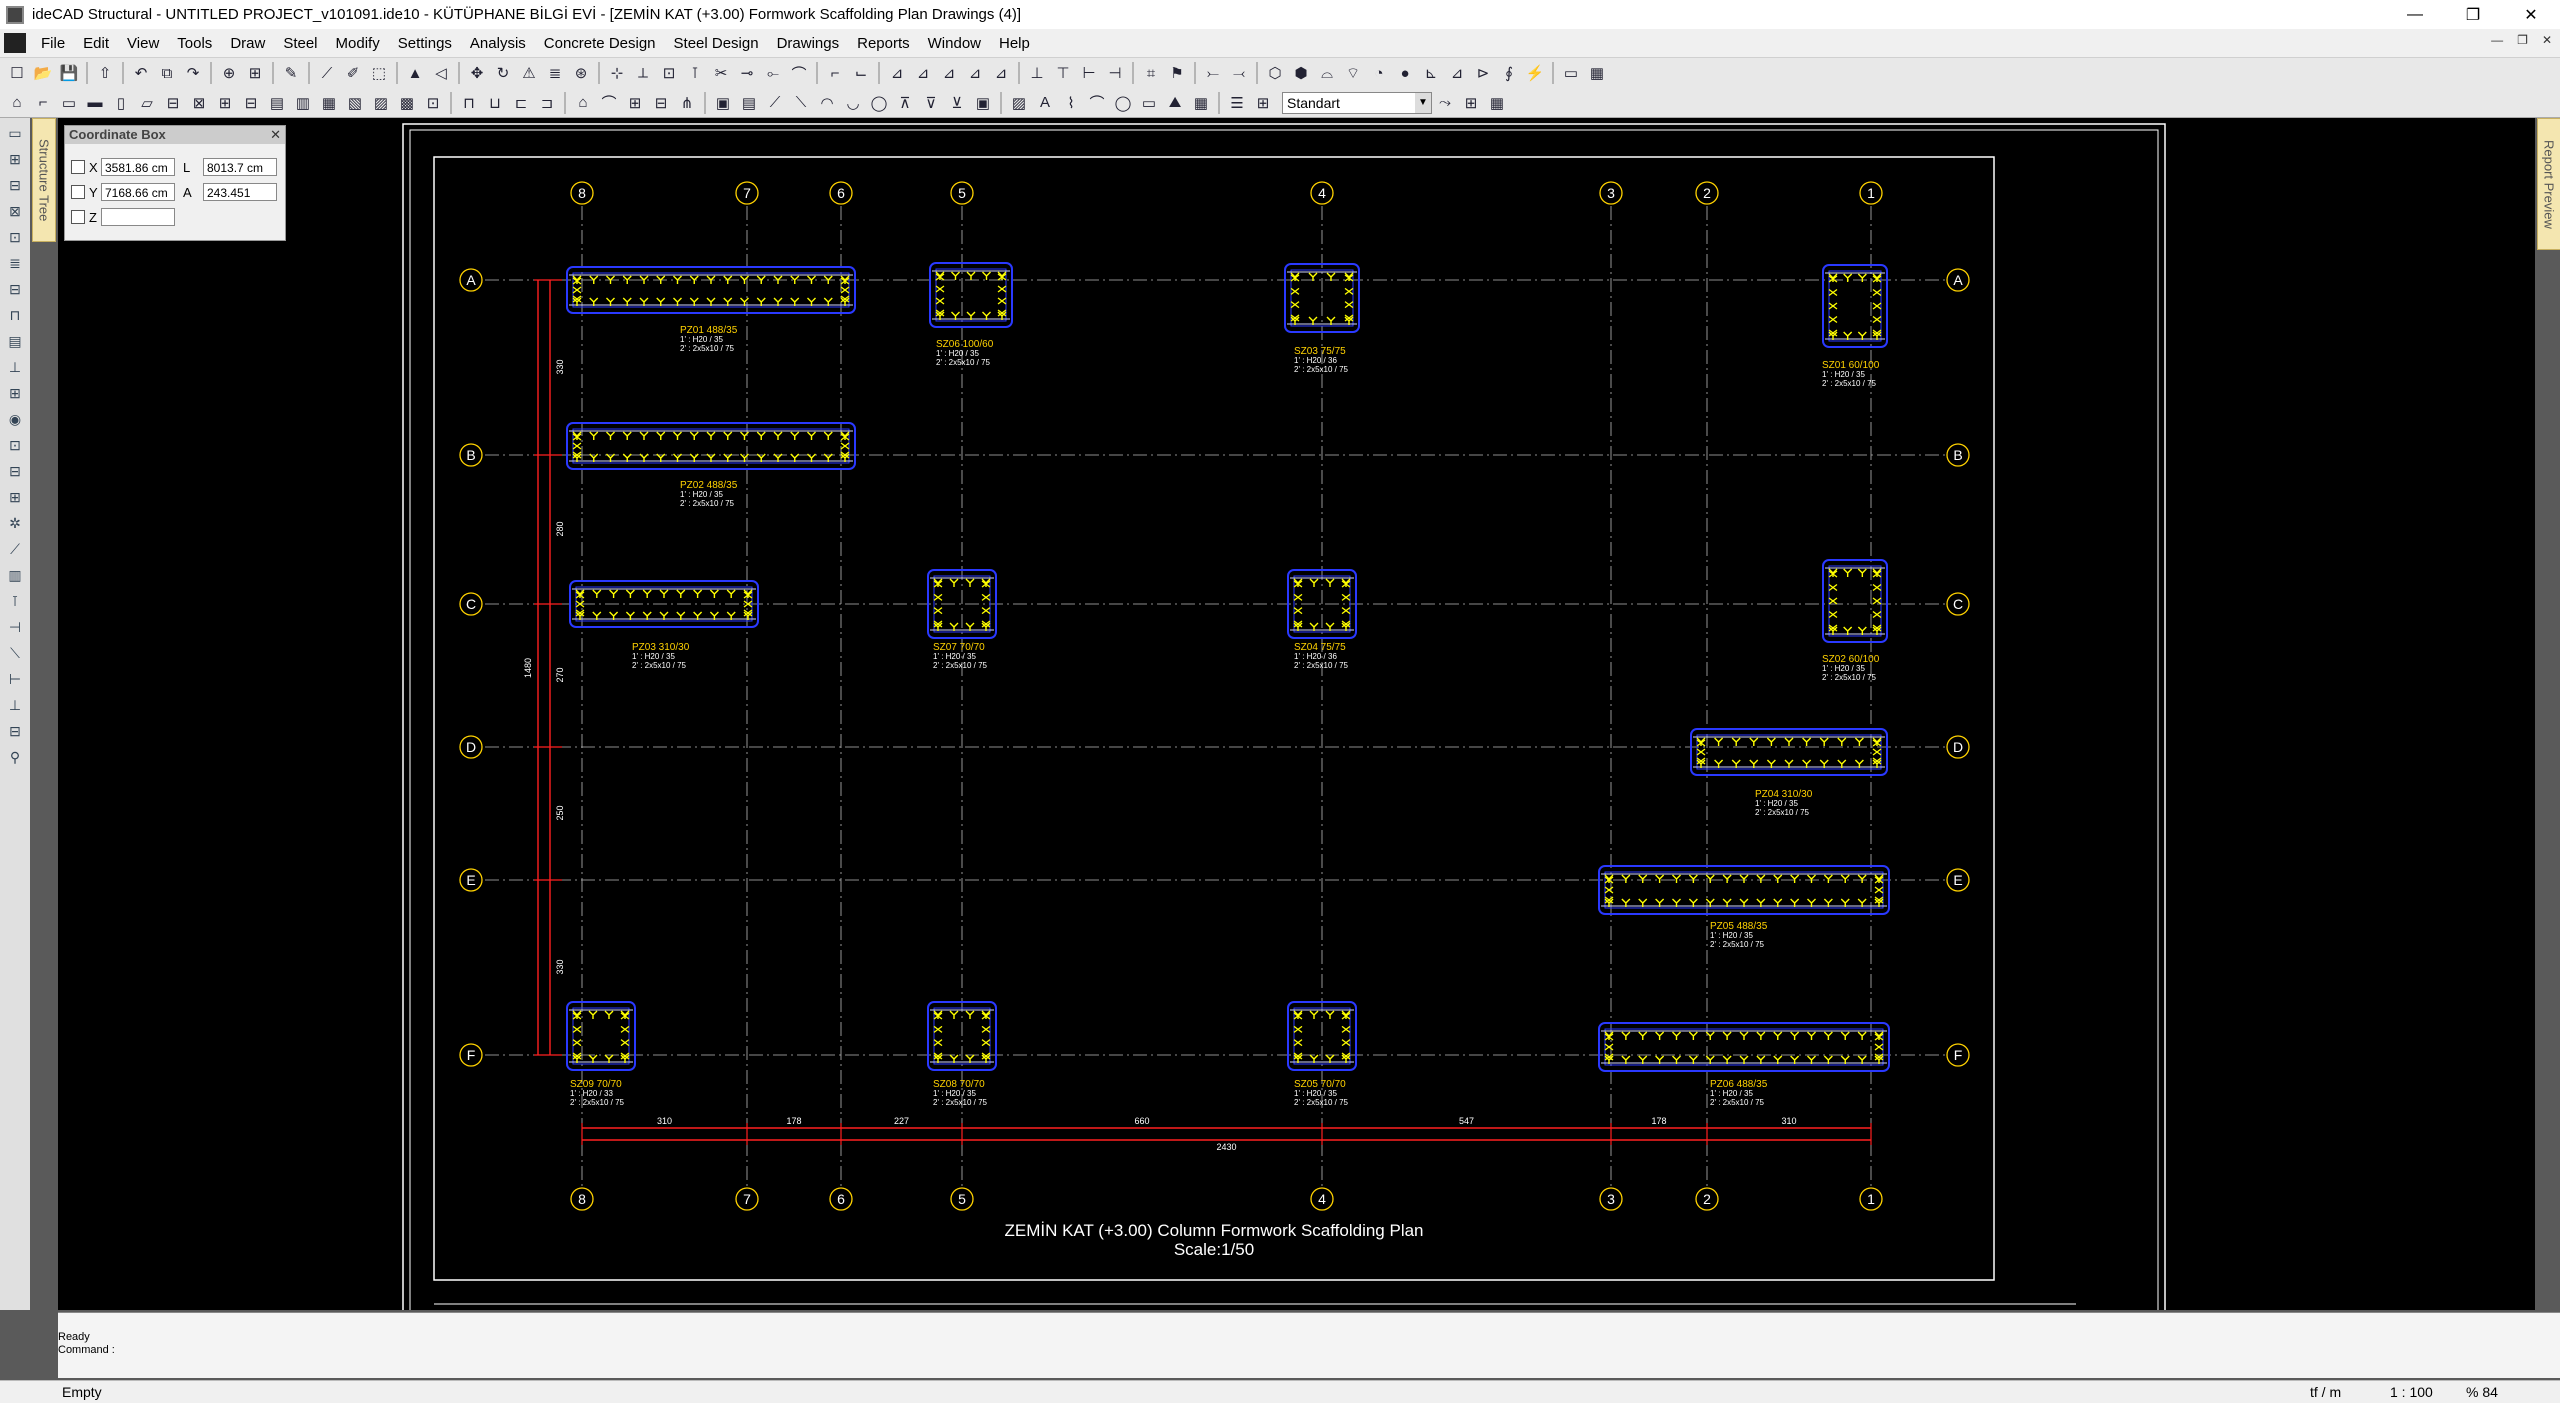 The height and width of the screenshot is (1403, 2560). I want to click on scale-indicator: 1 : 100, so click(2411, 1392).